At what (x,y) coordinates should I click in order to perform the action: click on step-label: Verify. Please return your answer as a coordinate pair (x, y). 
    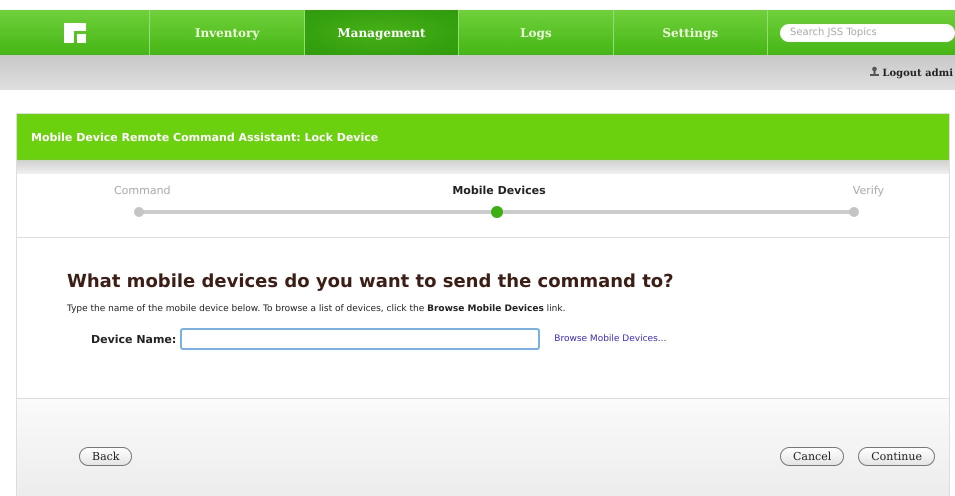
    Looking at the image, I should click on (868, 190).